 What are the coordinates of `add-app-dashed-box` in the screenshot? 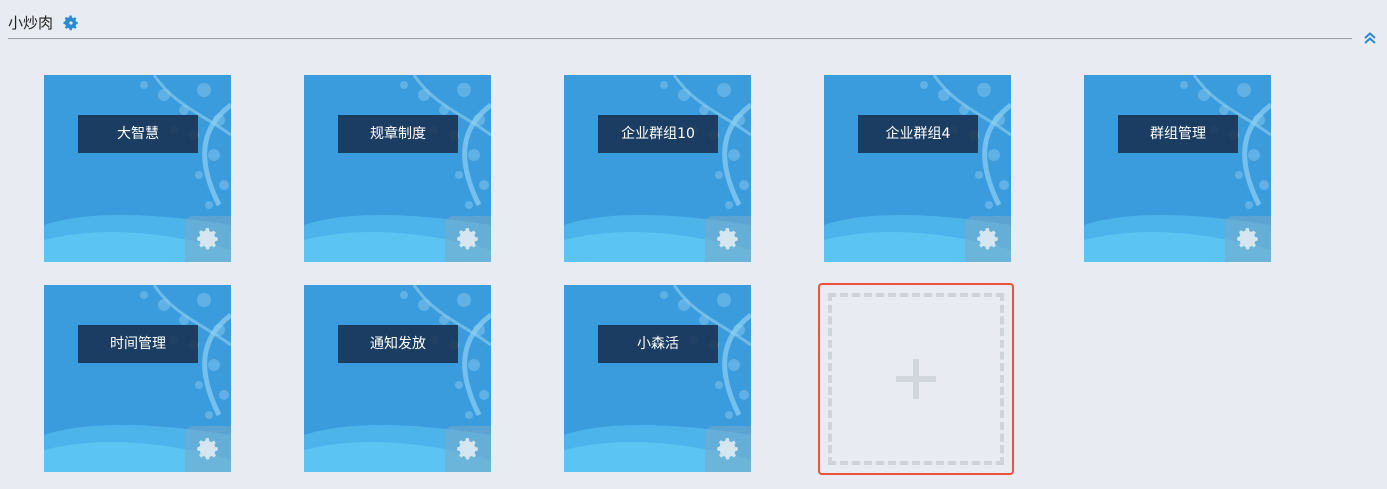 It's located at (916, 379).